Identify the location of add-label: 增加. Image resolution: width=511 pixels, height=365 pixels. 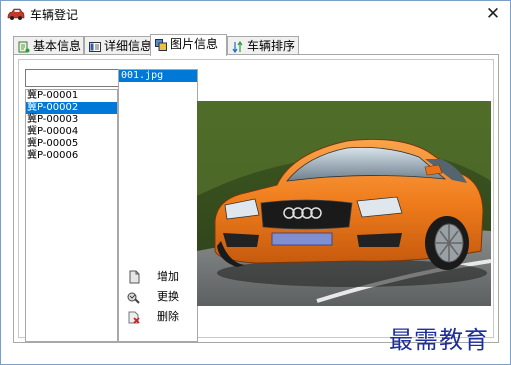
(168, 276).